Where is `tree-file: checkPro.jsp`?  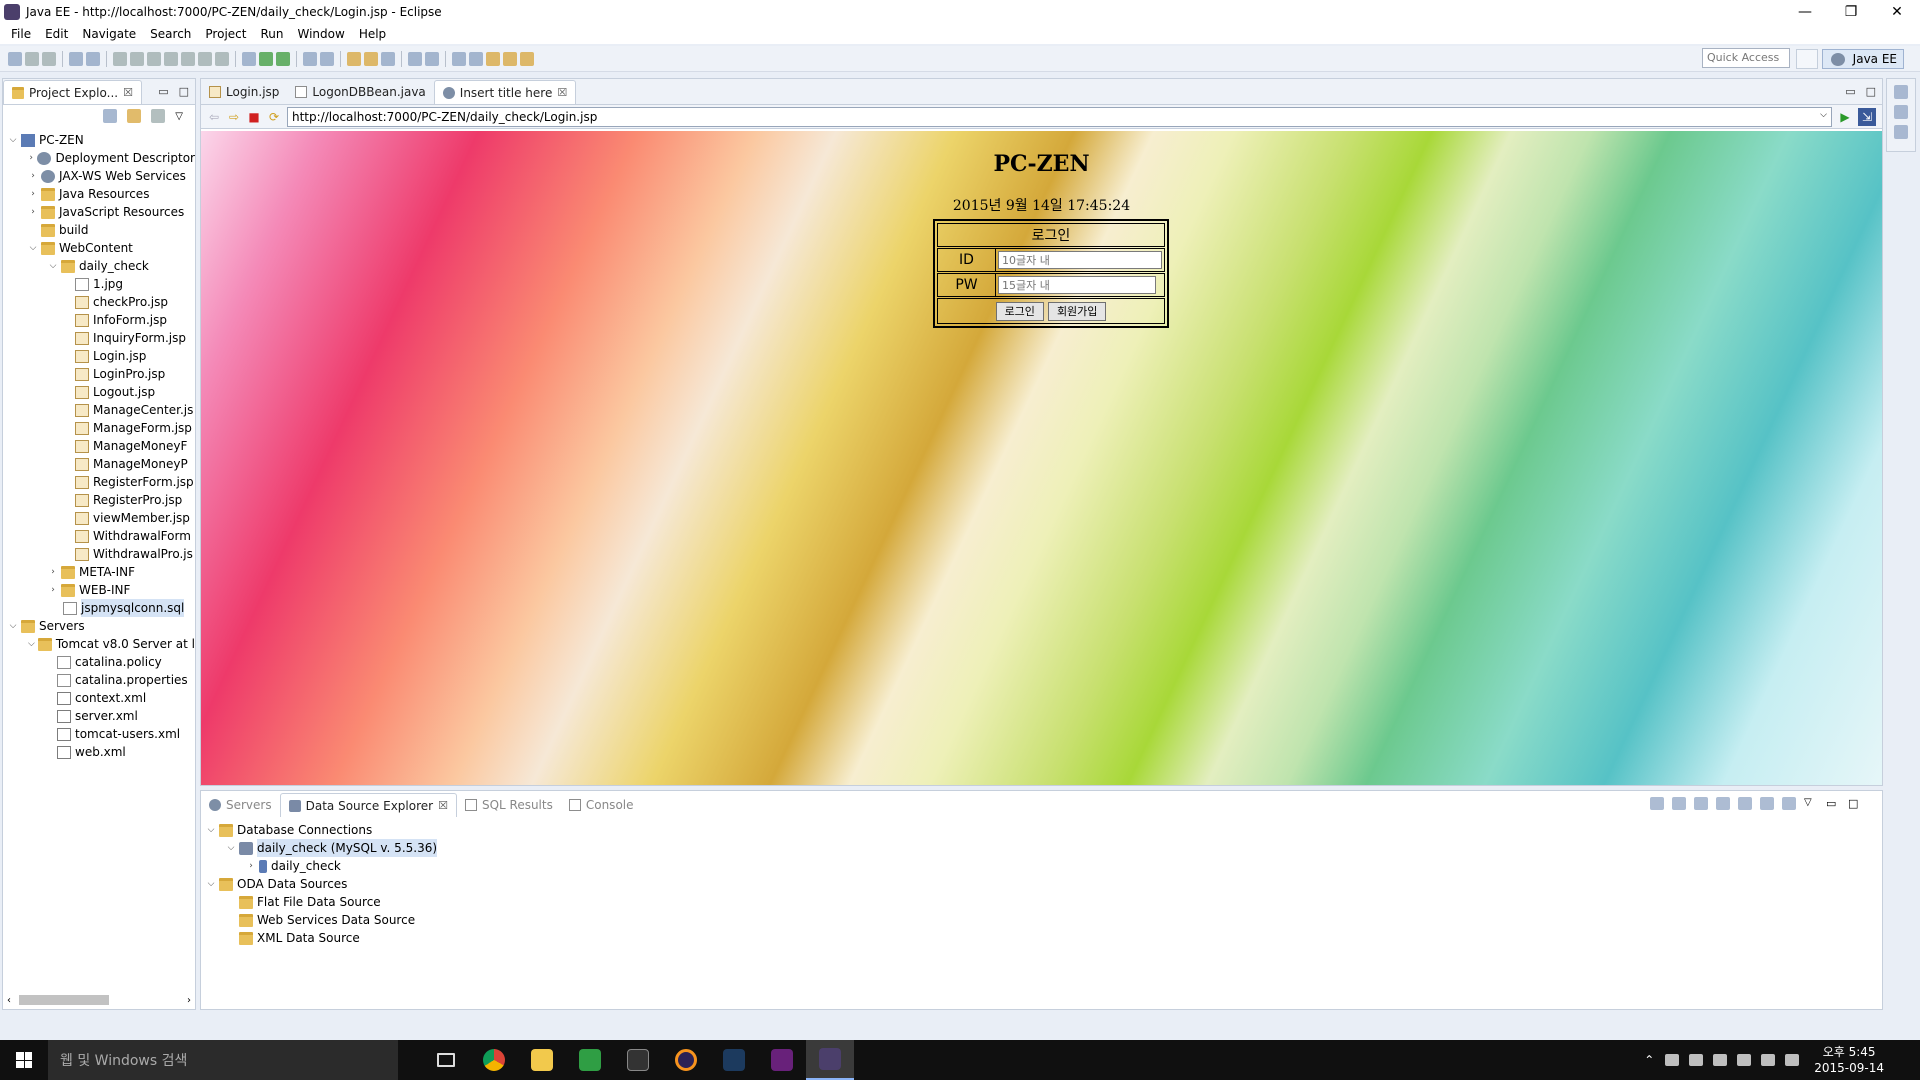
tree-file: checkPro.jsp is located at coordinates (99, 302).